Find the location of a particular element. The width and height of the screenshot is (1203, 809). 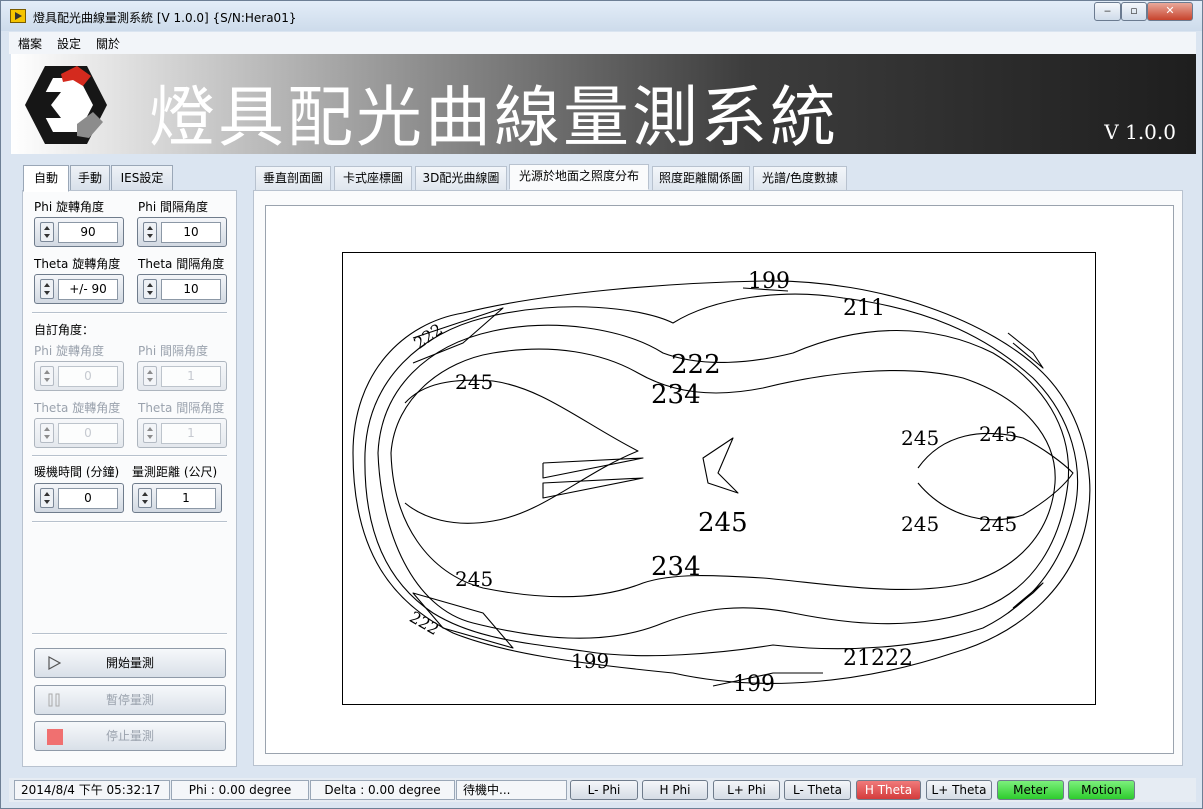

distance-control: 1 is located at coordinates (177, 498).